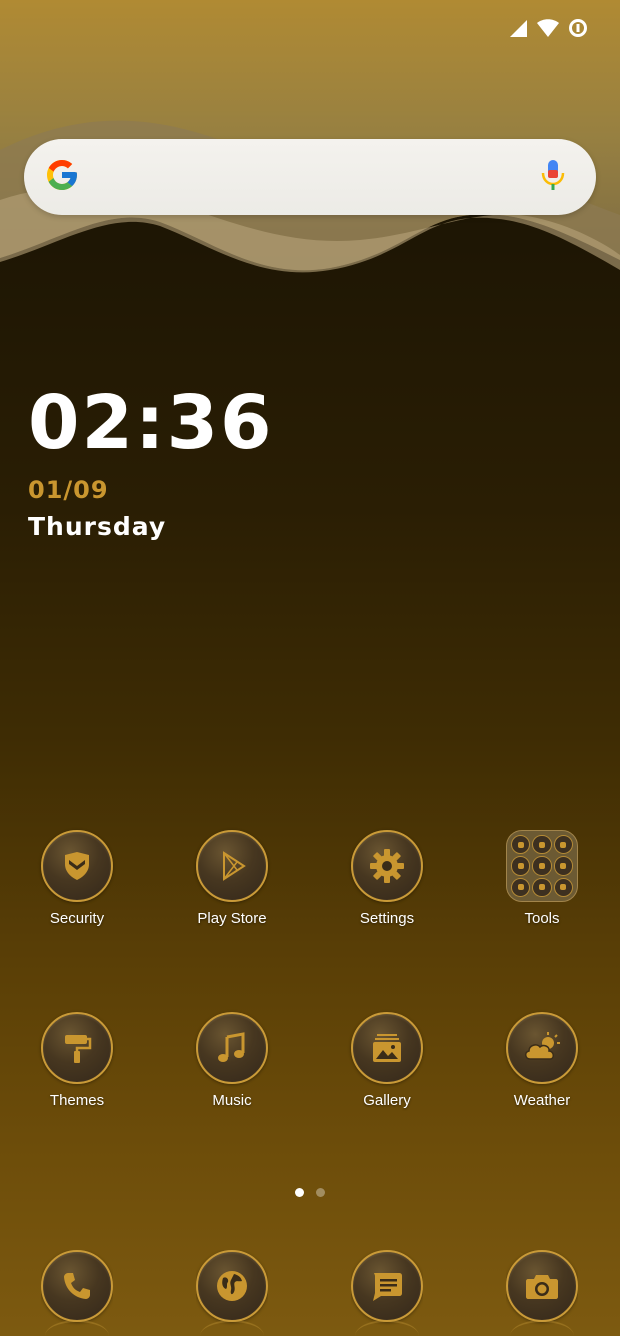 The image size is (620, 1336). Describe the element at coordinates (553, 177) in the screenshot. I see `microphone-icon` at that location.